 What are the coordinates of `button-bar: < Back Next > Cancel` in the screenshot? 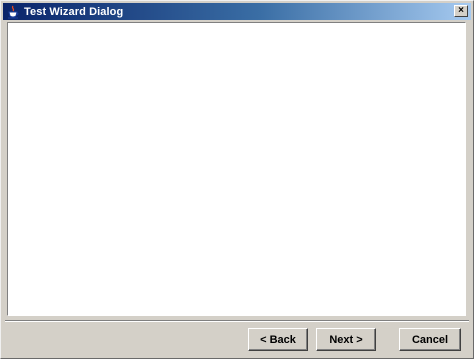 It's located at (237, 340).